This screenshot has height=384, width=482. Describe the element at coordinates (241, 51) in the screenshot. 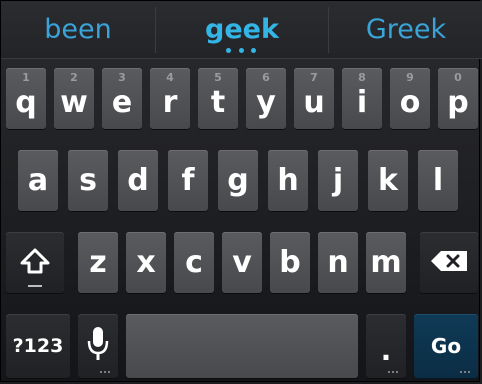

I see `more-suggestions-indicator` at that location.